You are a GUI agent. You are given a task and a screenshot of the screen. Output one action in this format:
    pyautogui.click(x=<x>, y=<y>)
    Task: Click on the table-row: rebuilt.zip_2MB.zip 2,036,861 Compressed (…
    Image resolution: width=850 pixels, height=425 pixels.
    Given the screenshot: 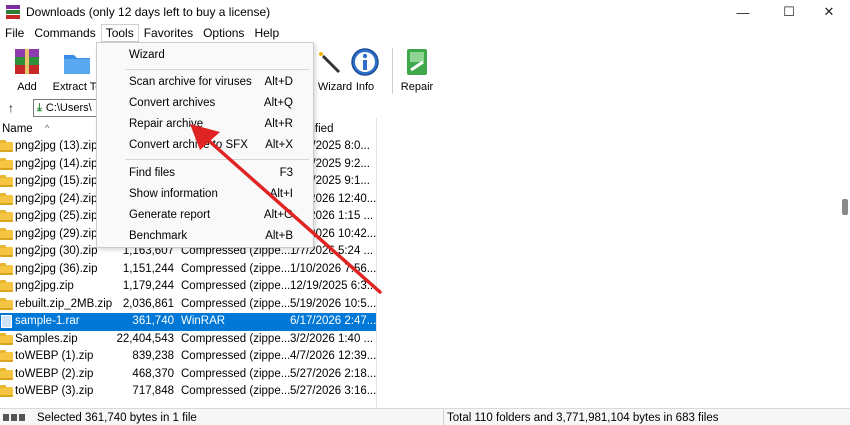 What is the action you would take?
    pyautogui.click(x=188, y=305)
    